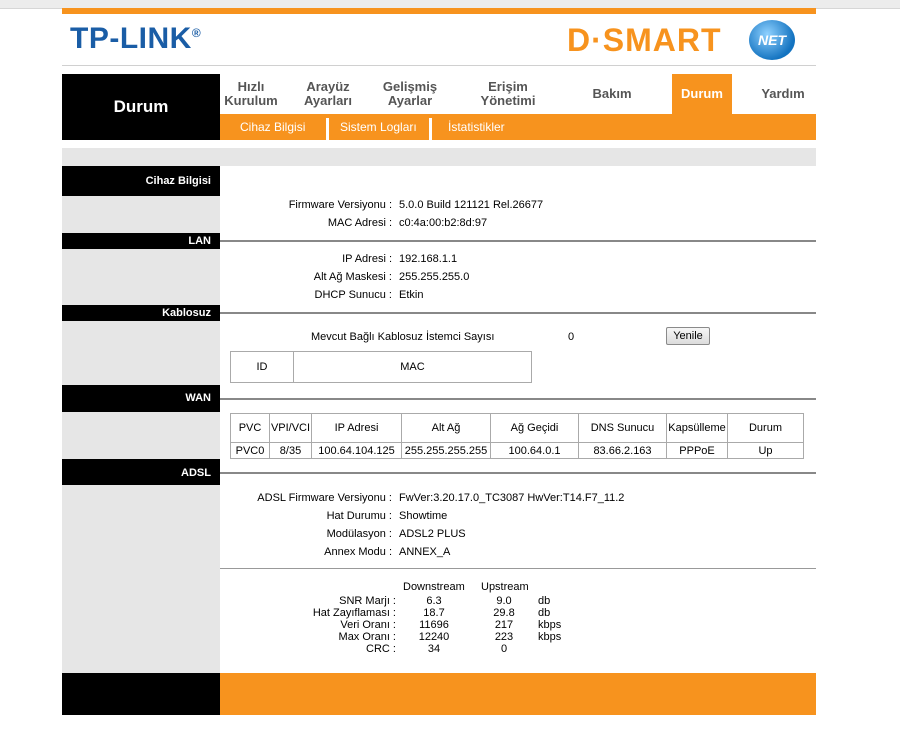  What do you see at coordinates (141, 181) in the screenshot?
I see `section-device-info: Cihaz Bilgisi` at bounding box center [141, 181].